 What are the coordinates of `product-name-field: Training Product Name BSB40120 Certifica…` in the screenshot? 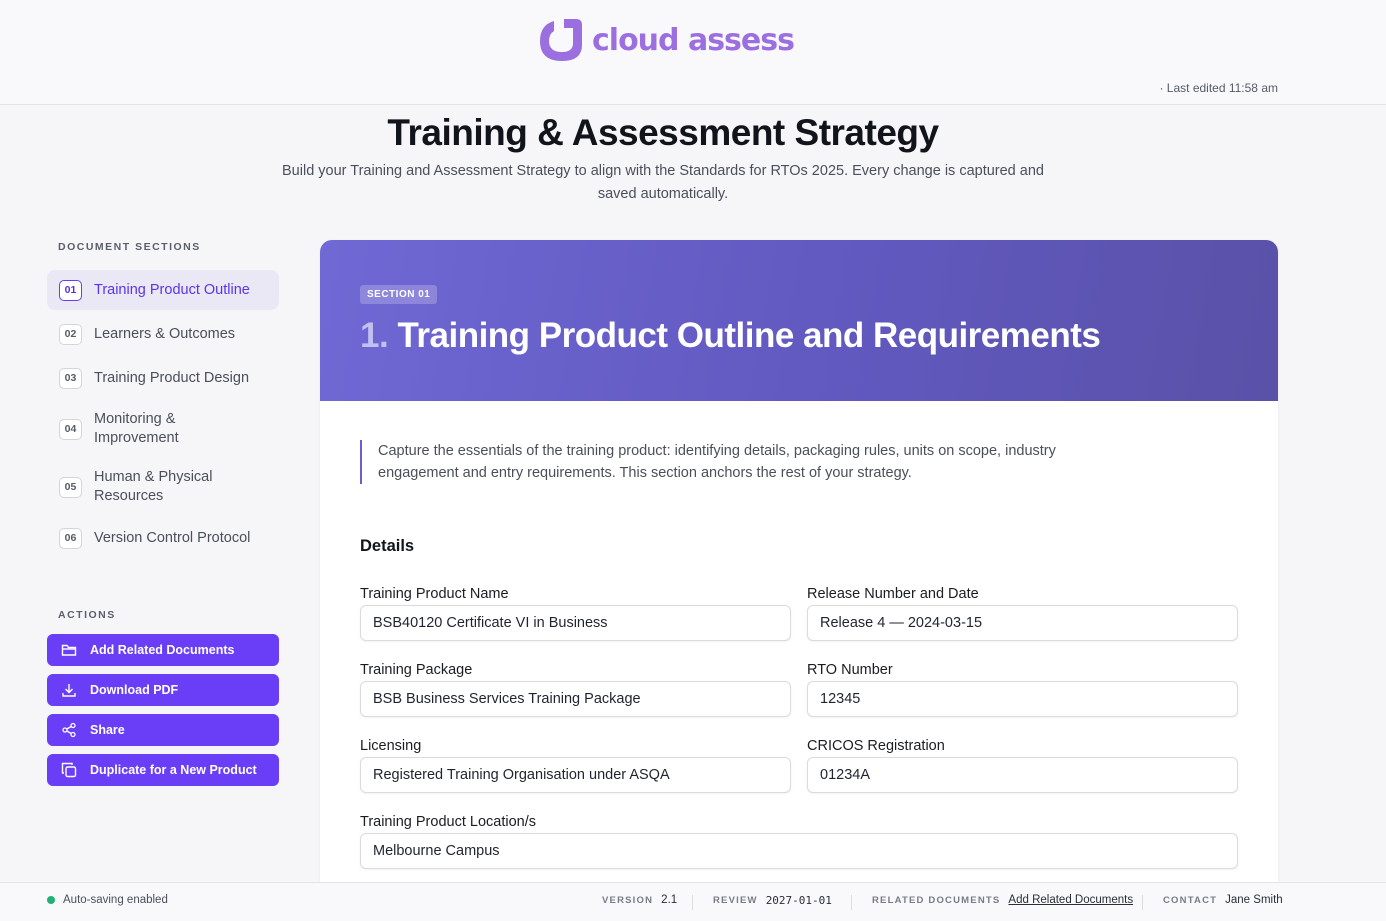 It's located at (575, 613).